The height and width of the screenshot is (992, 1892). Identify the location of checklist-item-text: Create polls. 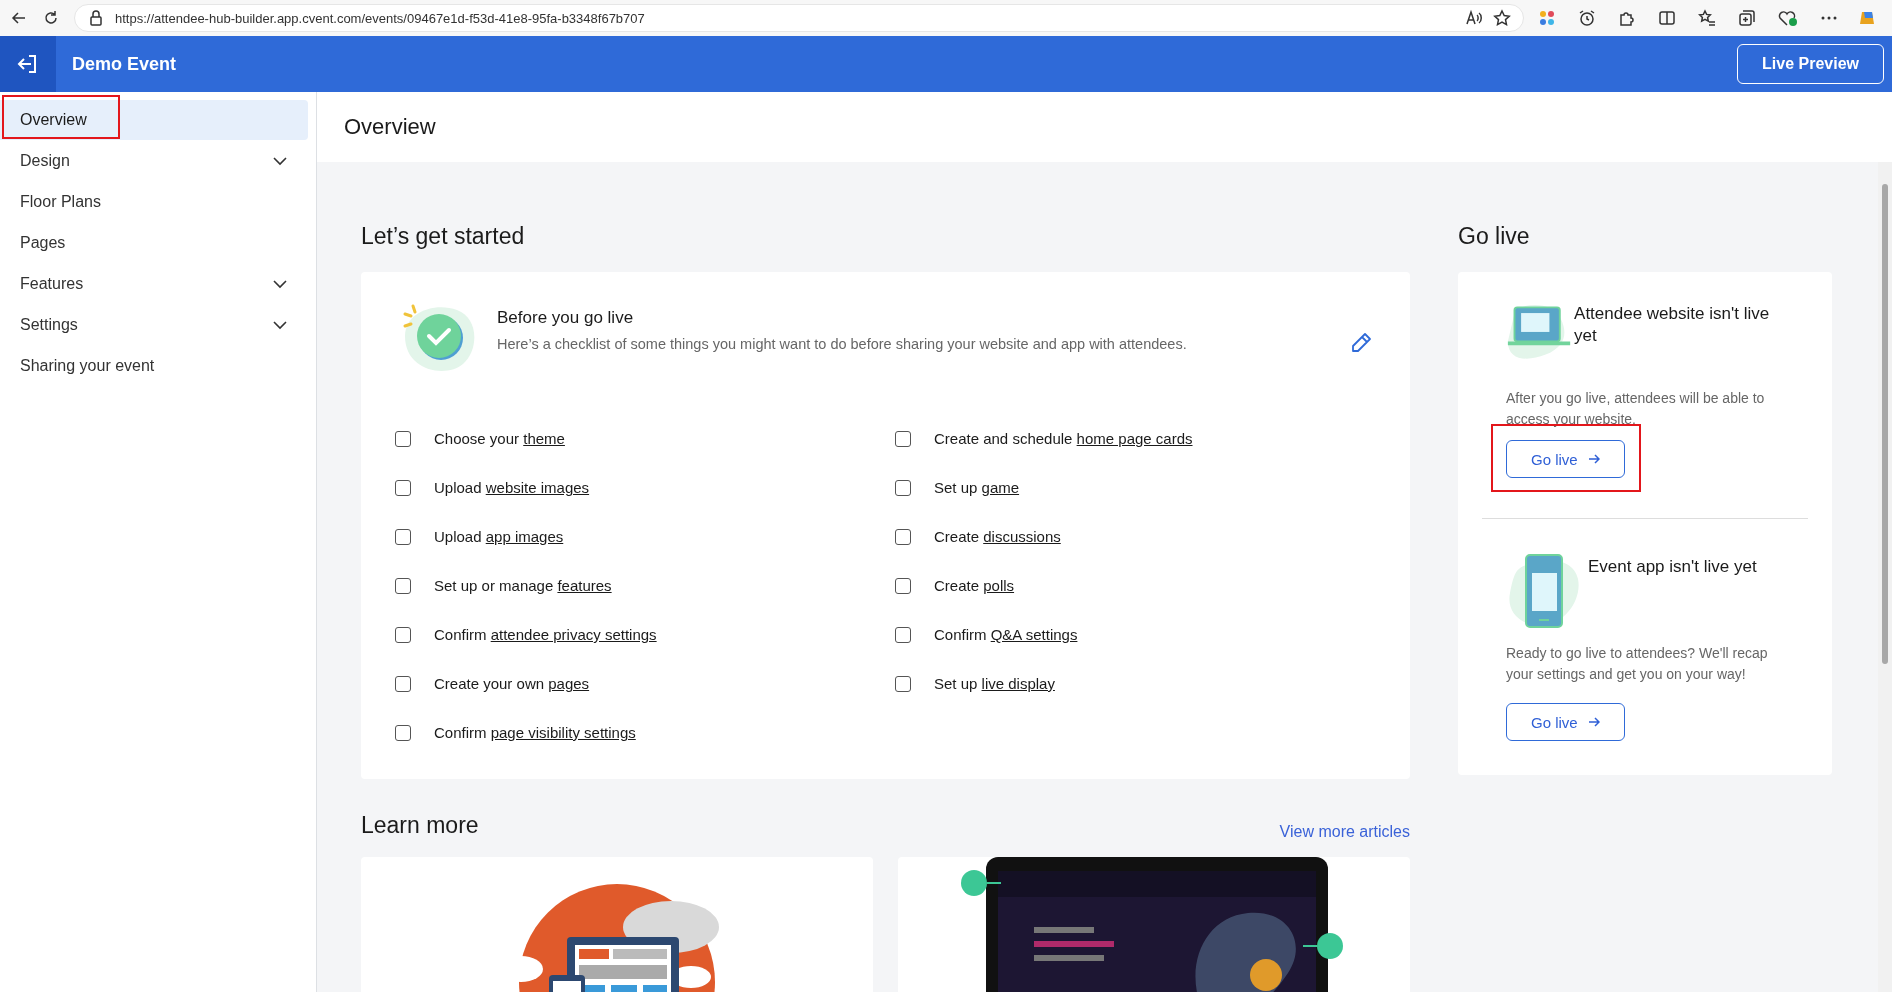
(974, 585).